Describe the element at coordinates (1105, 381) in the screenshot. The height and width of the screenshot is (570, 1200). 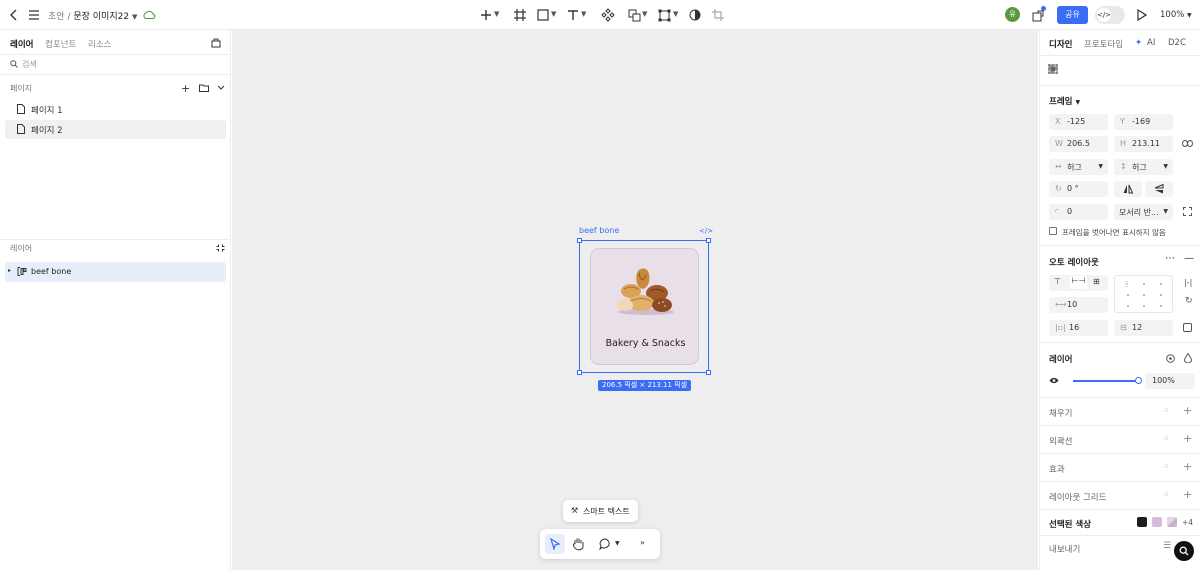
I see `opacity-slider` at that location.